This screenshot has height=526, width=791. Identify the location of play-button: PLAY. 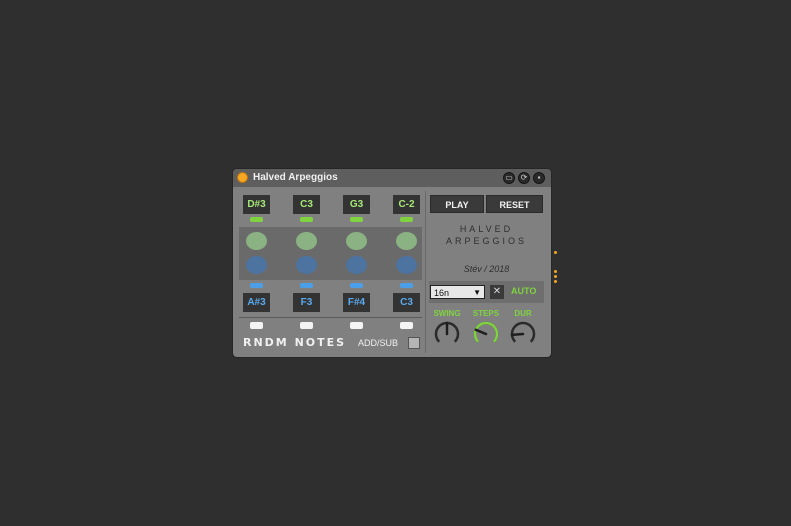
(457, 204).